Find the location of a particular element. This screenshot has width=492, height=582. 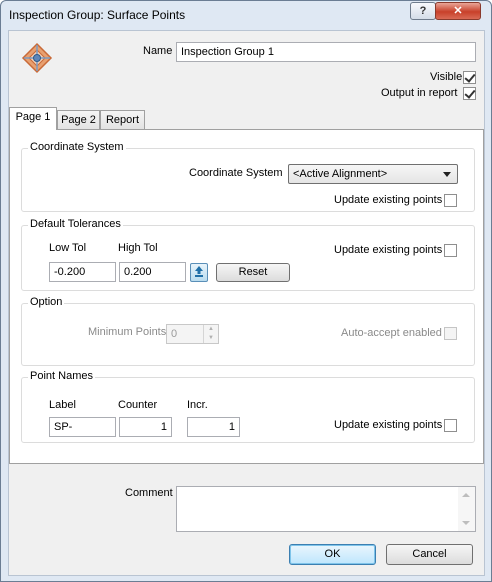

minimum-points-value: 0 is located at coordinates (174, 334).